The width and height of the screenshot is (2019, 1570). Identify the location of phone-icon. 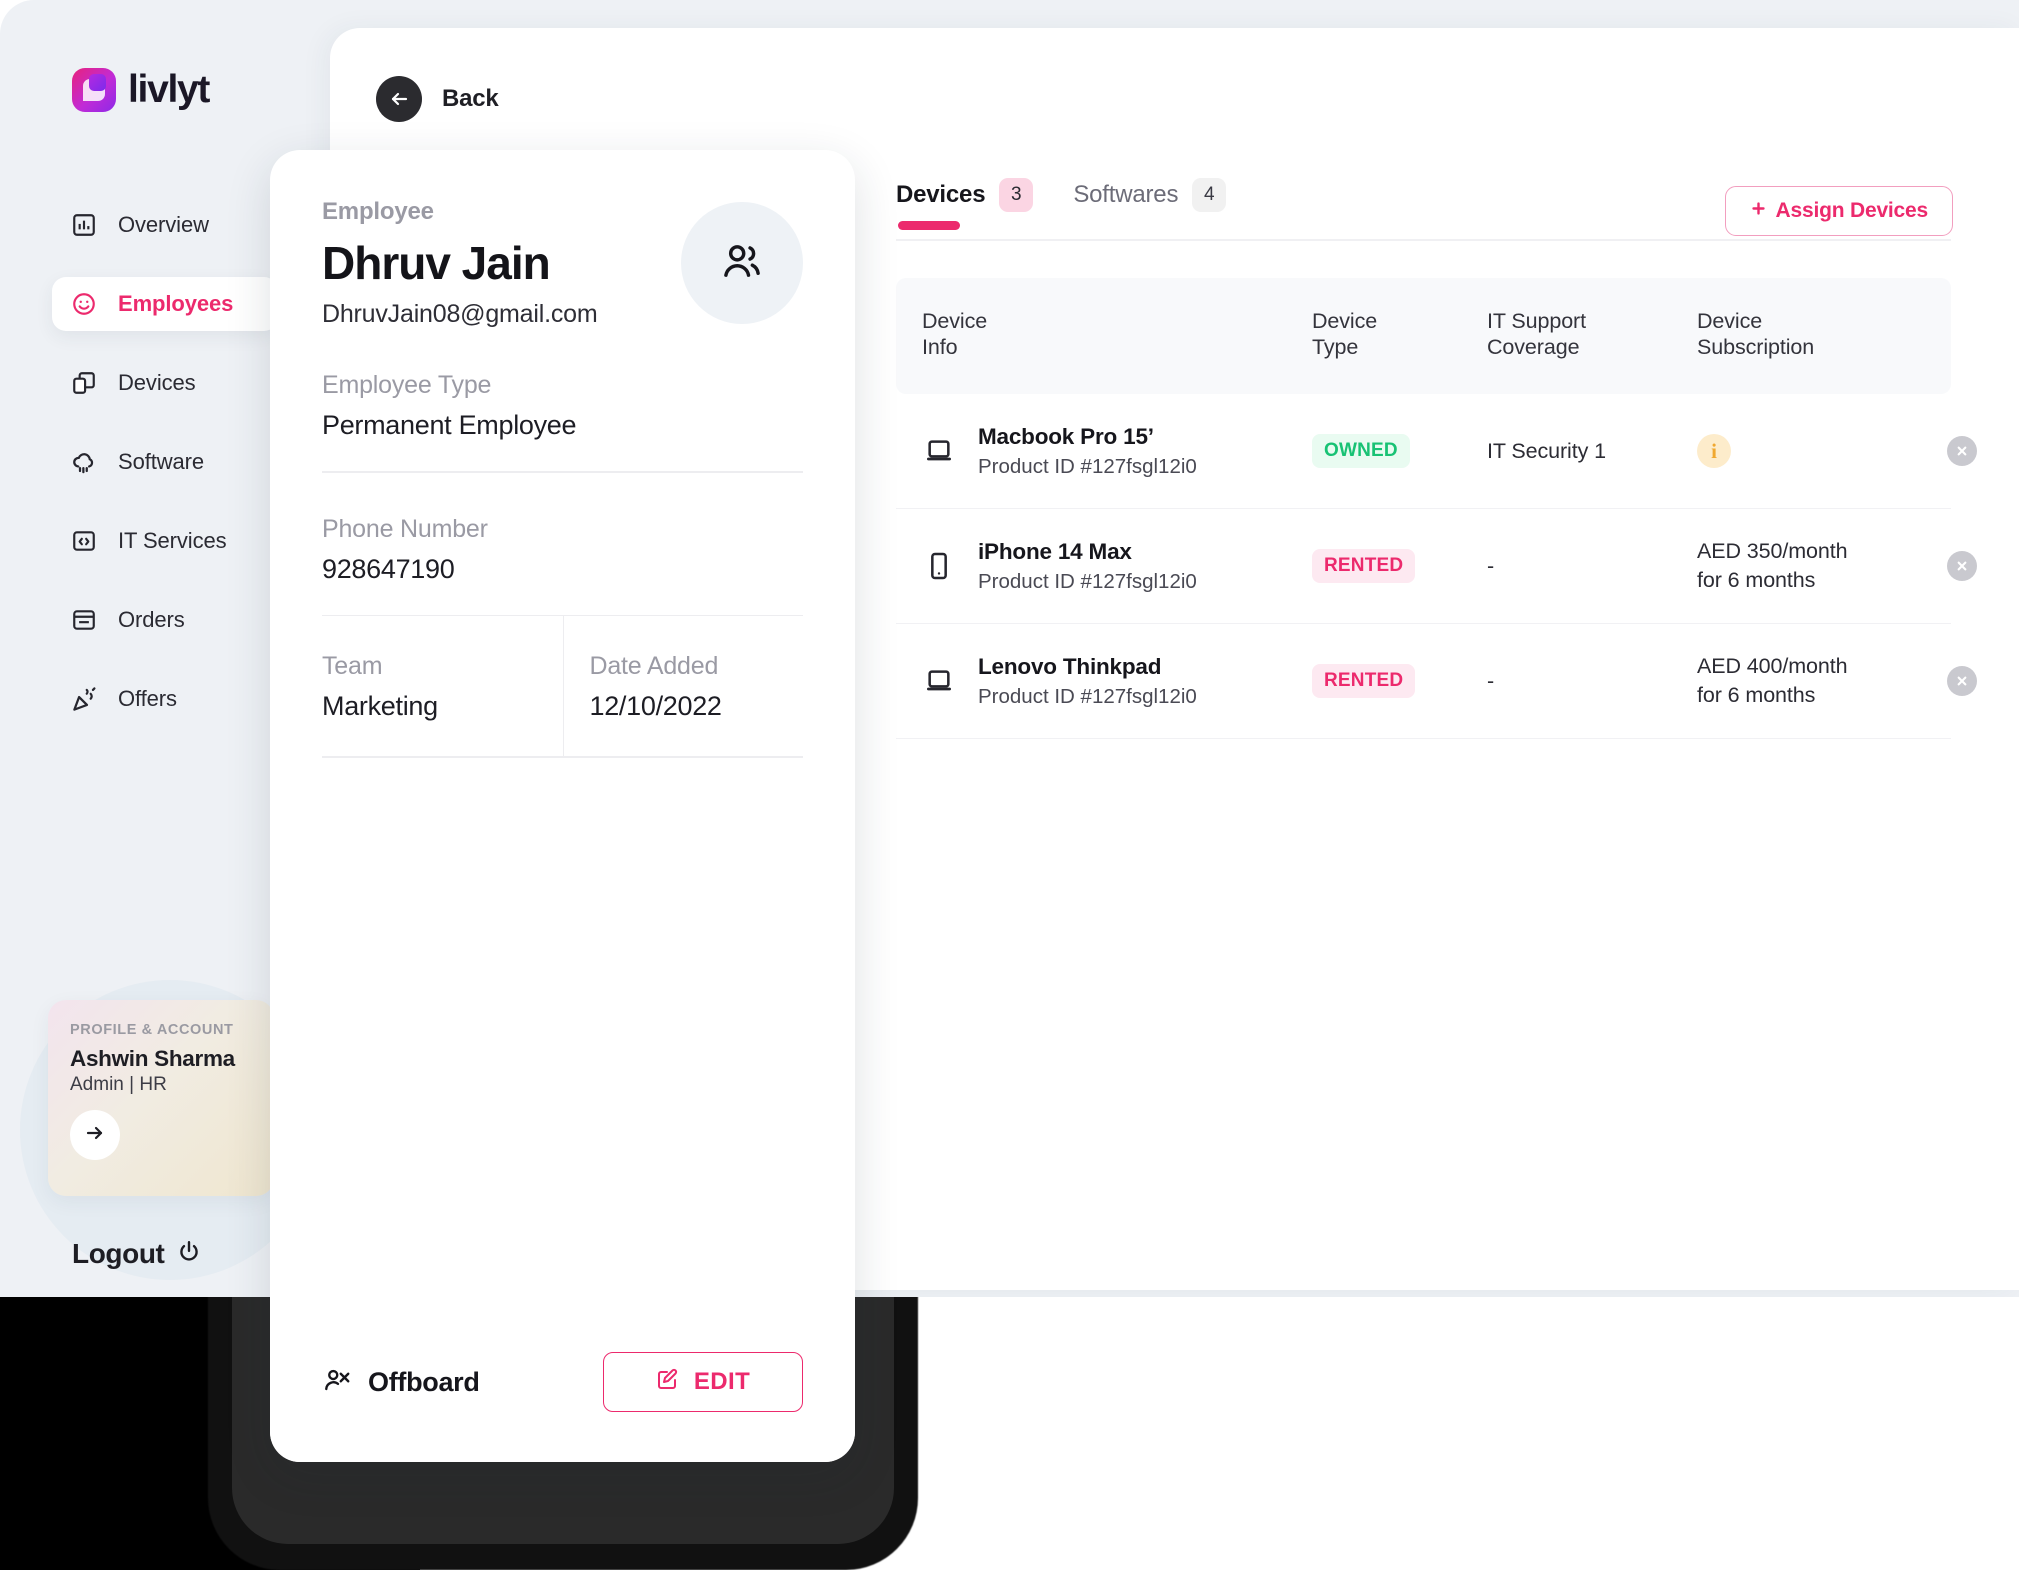
(939, 566).